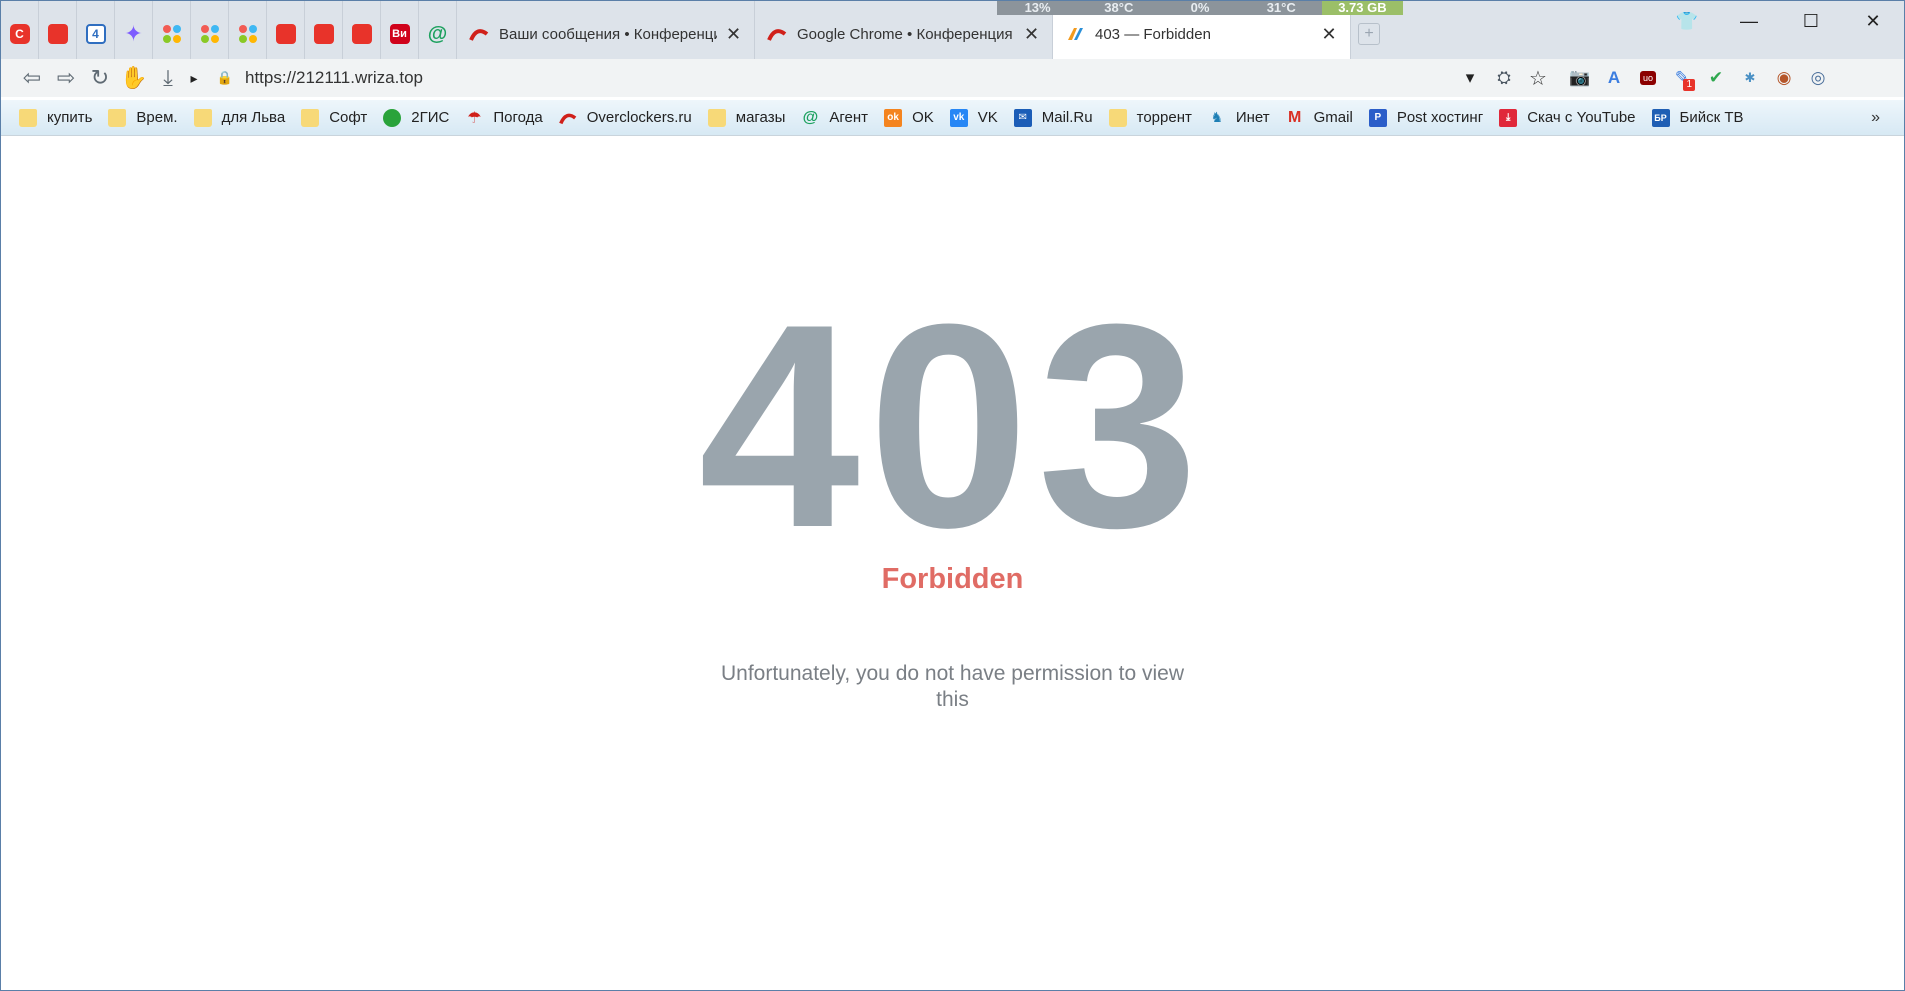 The image size is (1905, 991). What do you see at coordinates (746, 118) in the screenshot?
I see `bookmark-magazy: магазы` at bounding box center [746, 118].